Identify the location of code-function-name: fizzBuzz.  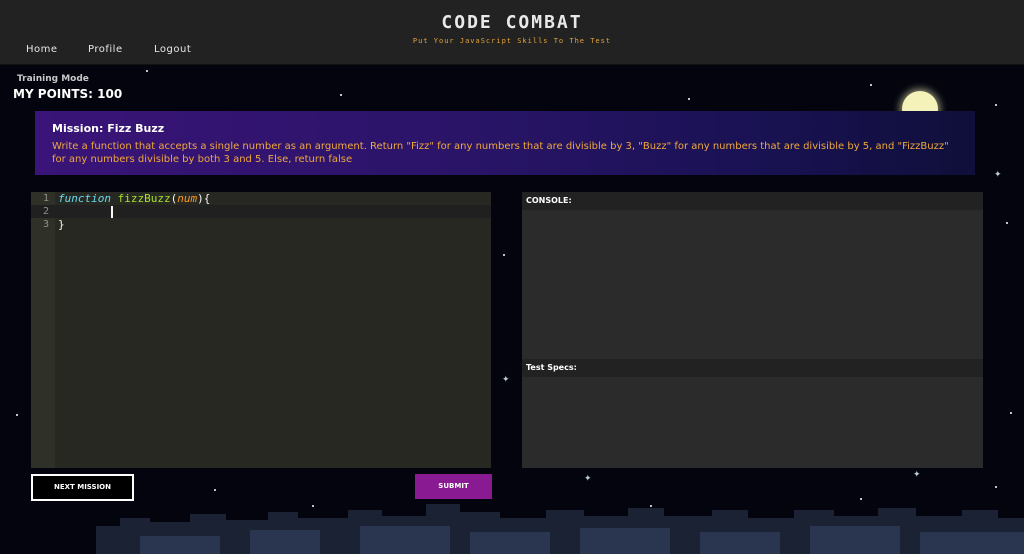
(144, 198).